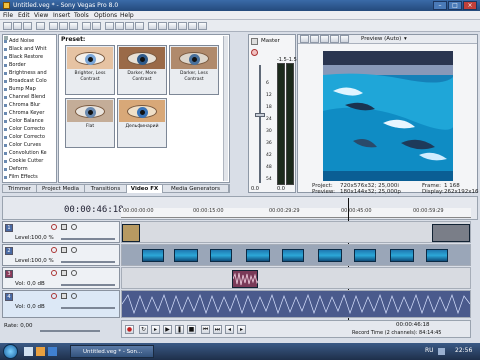 This screenshot has height=360, width=480. What do you see at coordinates (254, 52) in the screenshot?
I see `master-fx-icon` at bounding box center [254, 52].